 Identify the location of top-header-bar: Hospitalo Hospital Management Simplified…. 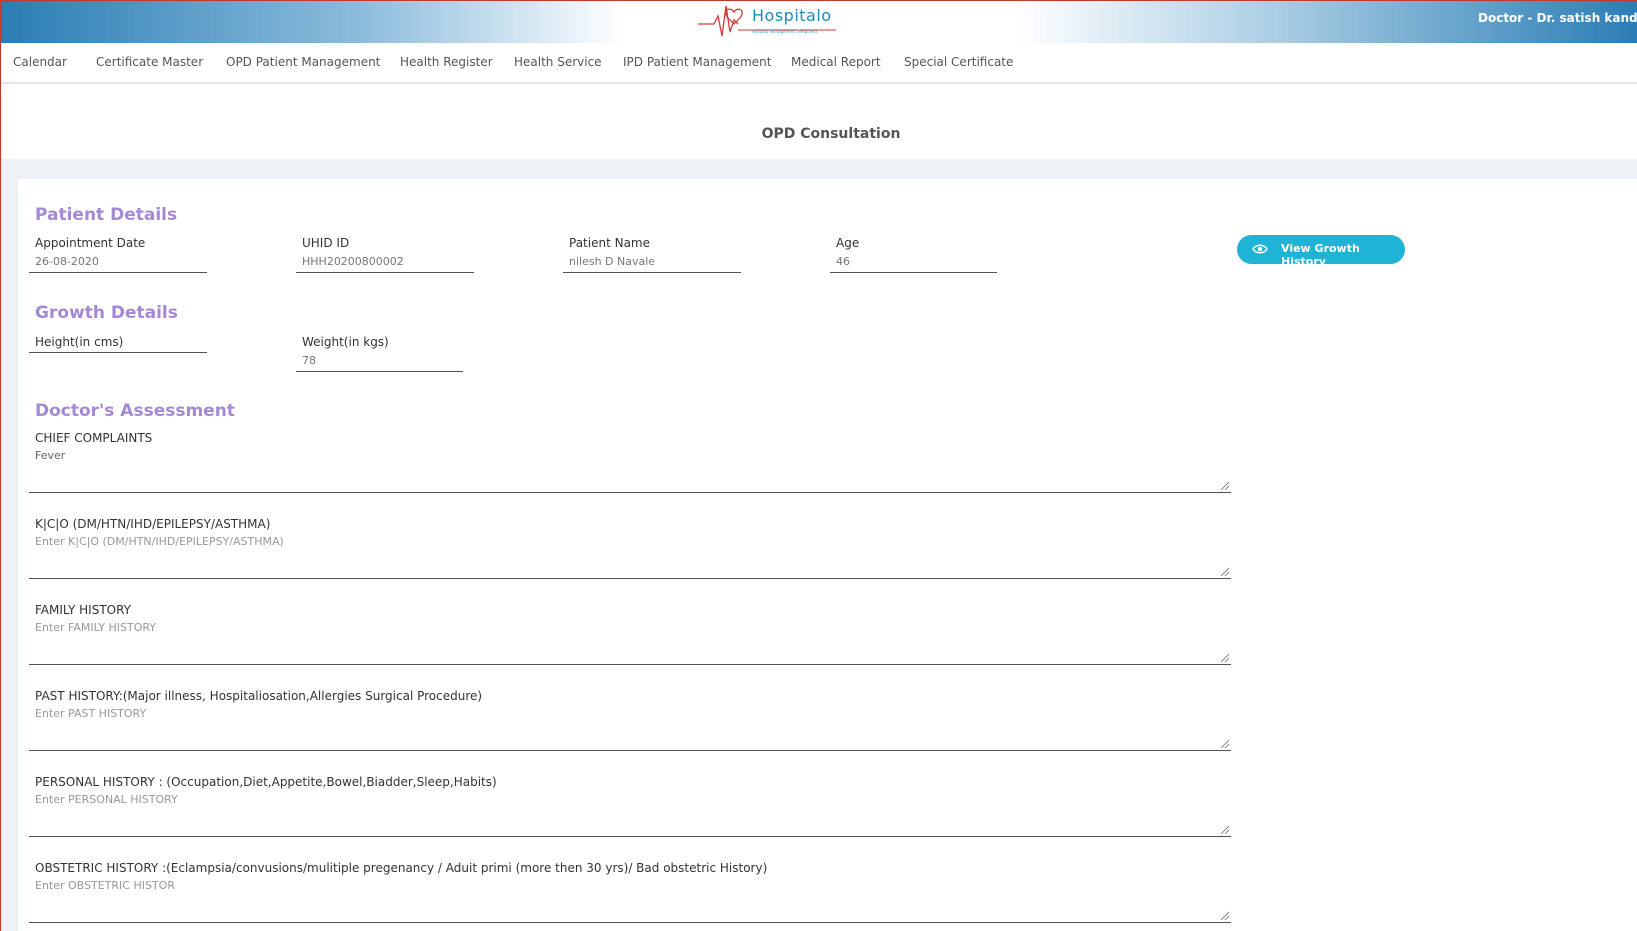
(819, 22).